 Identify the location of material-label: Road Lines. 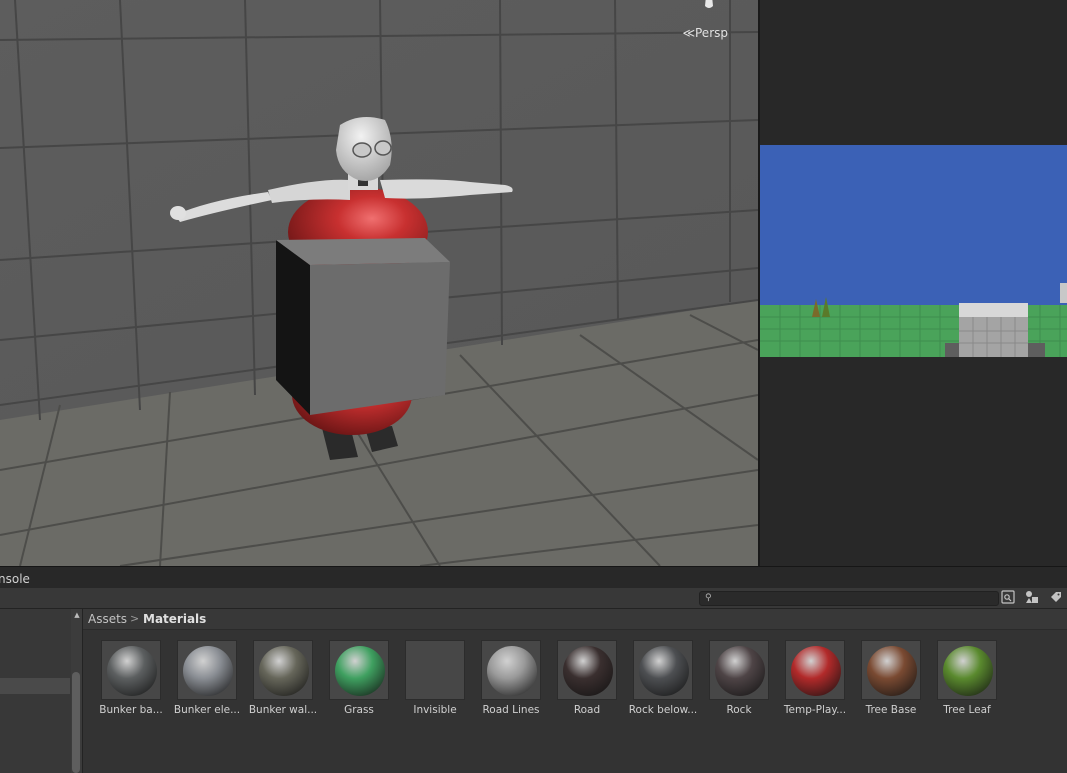
(511, 710).